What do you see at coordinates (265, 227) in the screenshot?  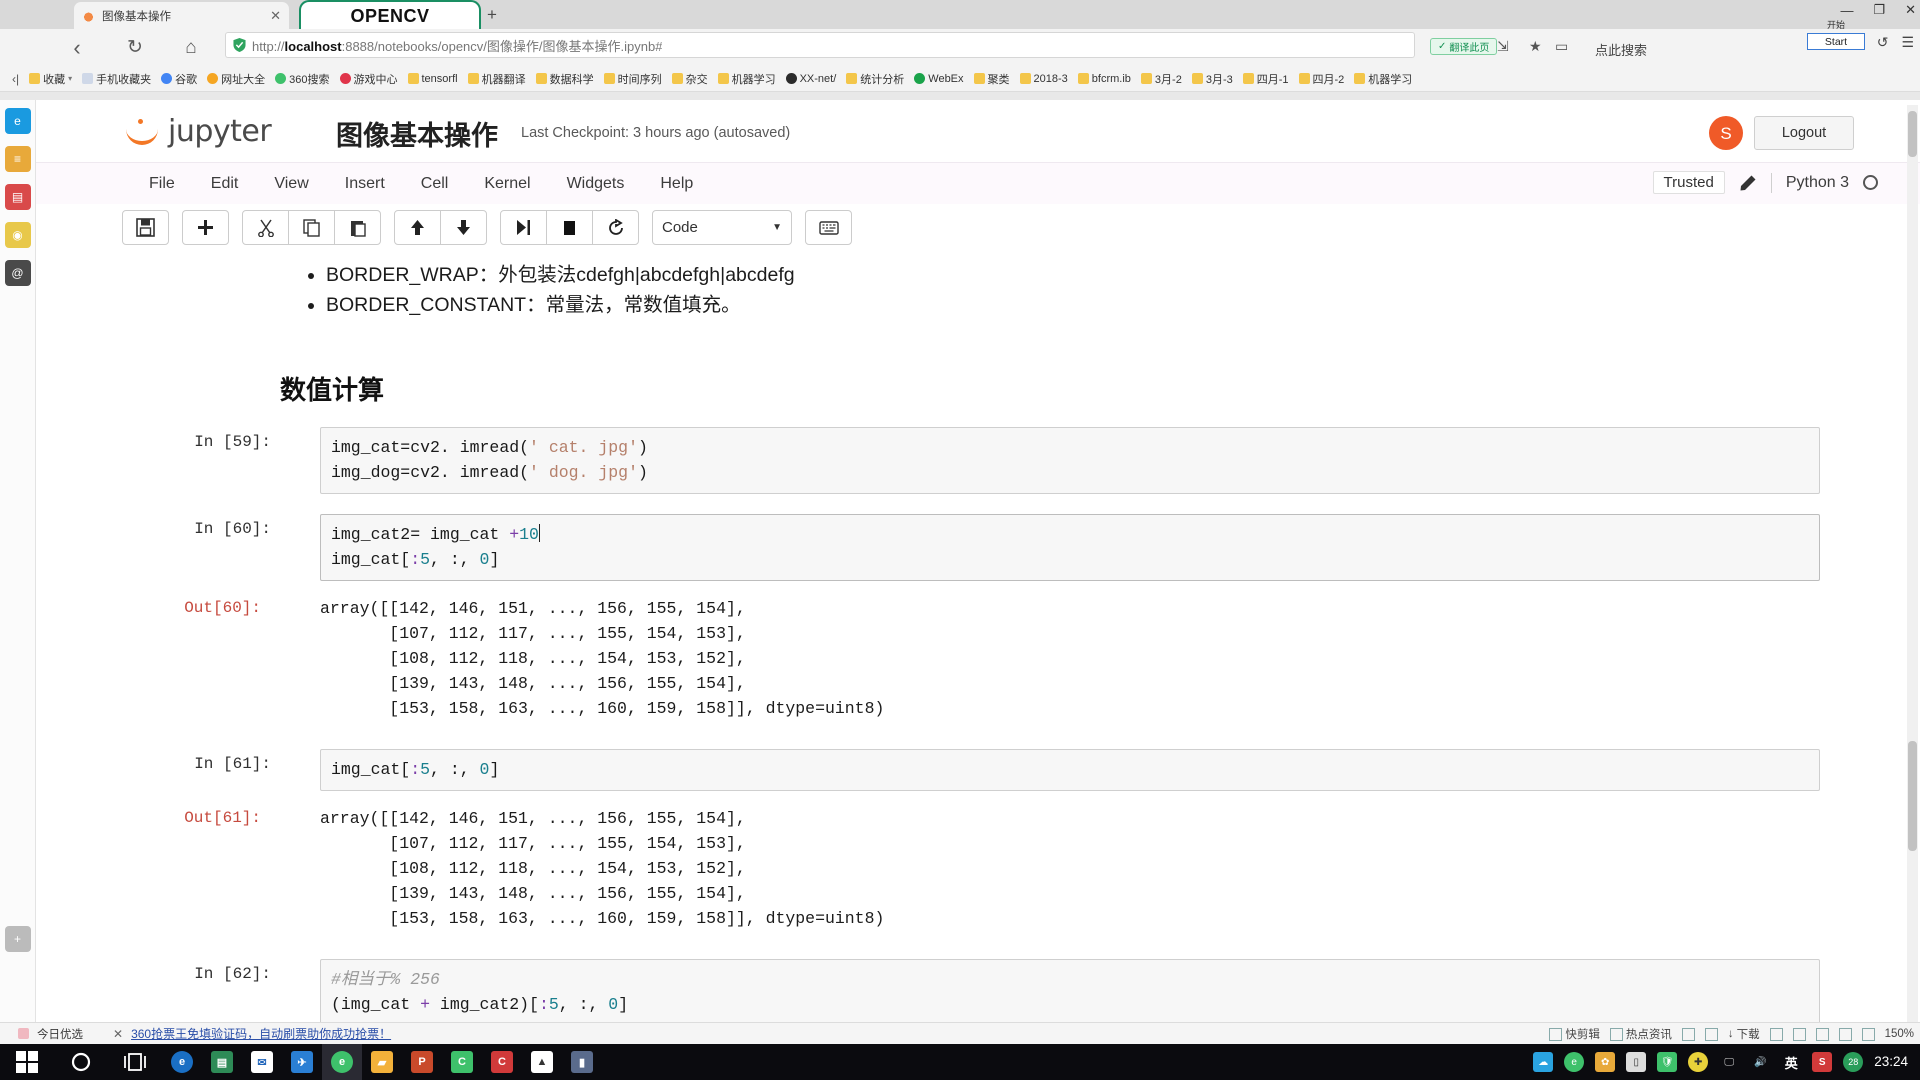 I see `cut-cell-button` at bounding box center [265, 227].